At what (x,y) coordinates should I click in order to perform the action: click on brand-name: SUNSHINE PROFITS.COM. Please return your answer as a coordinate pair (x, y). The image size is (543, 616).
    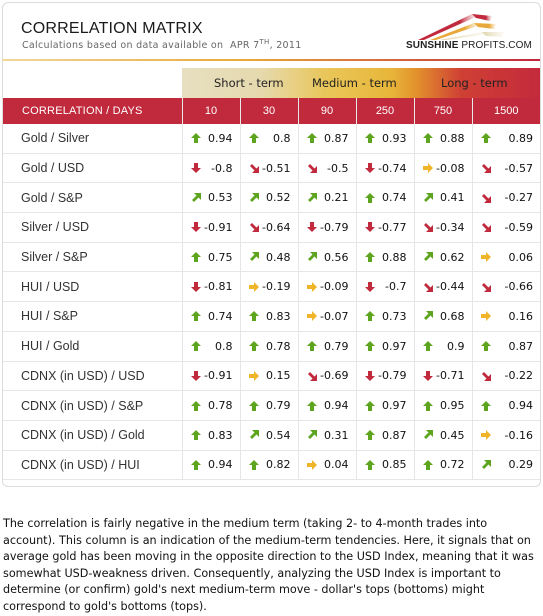
    Looking at the image, I should click on (469, 45).